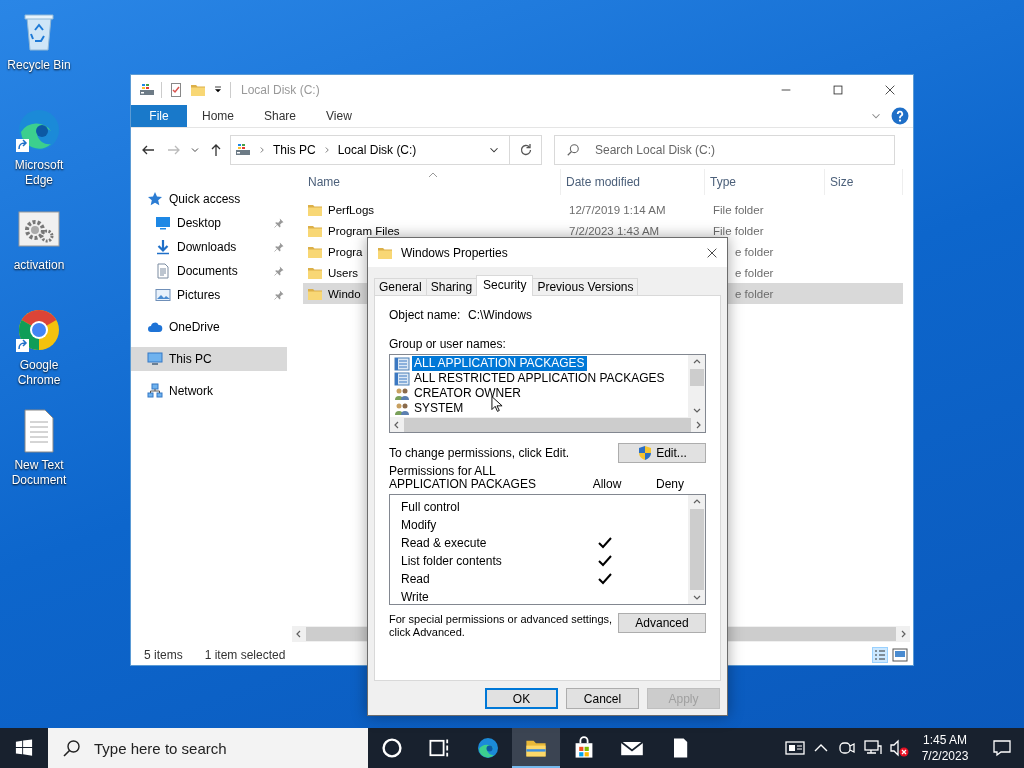 This screenshot has height=768, width=1024. I want to click on dialog-title: Windows Properties, so click(454, 252).